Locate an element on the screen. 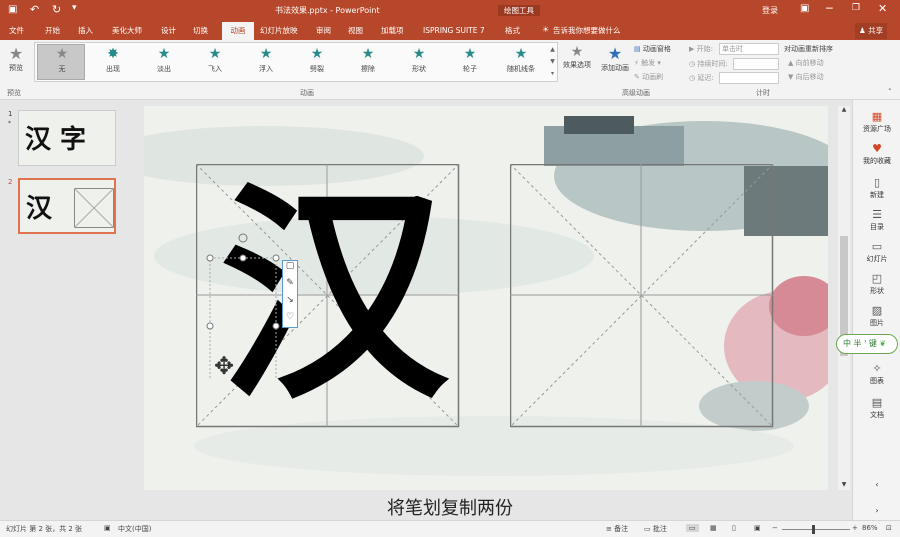  layout-options-icon: ▢ is located at coordinates (290, 269).